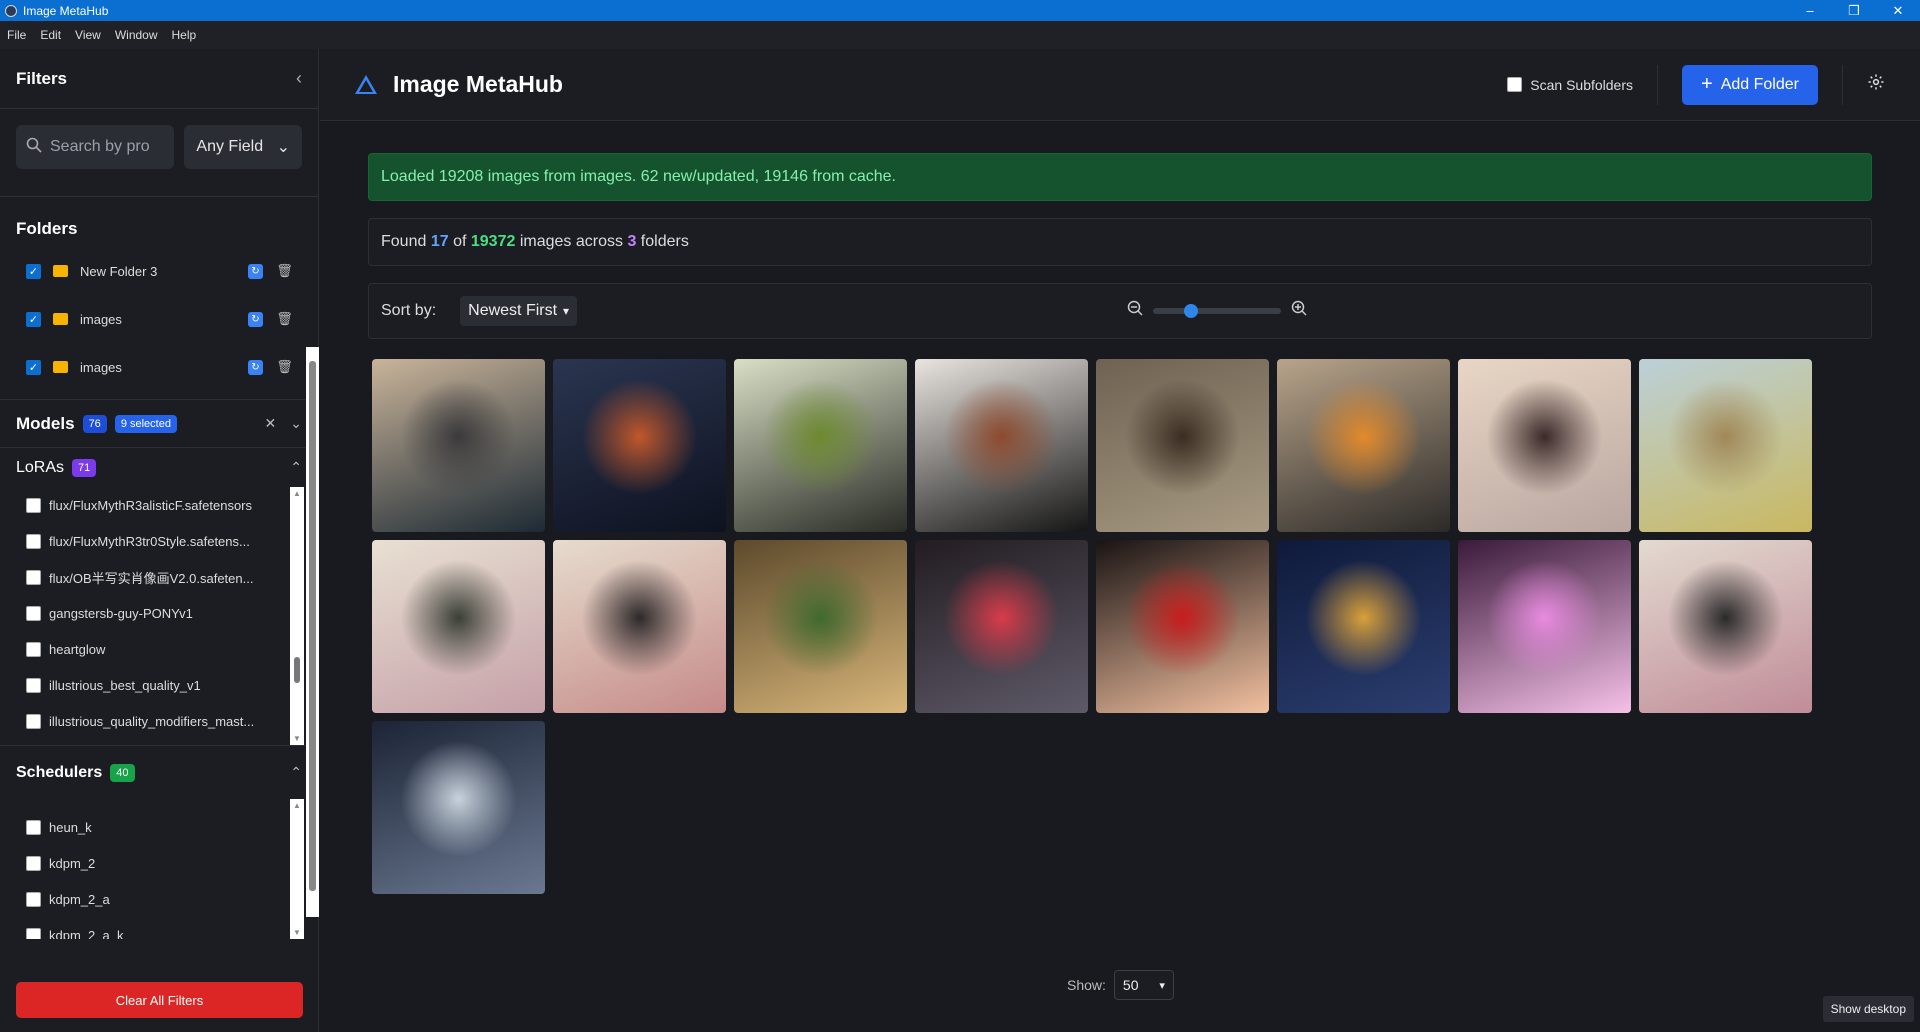 The height and width of the screenshot is (1032, 1920). What do you see at coordinates (493, 241) in the screenshot?
I see `total-count: 19372` at bounding box center [493, 241].